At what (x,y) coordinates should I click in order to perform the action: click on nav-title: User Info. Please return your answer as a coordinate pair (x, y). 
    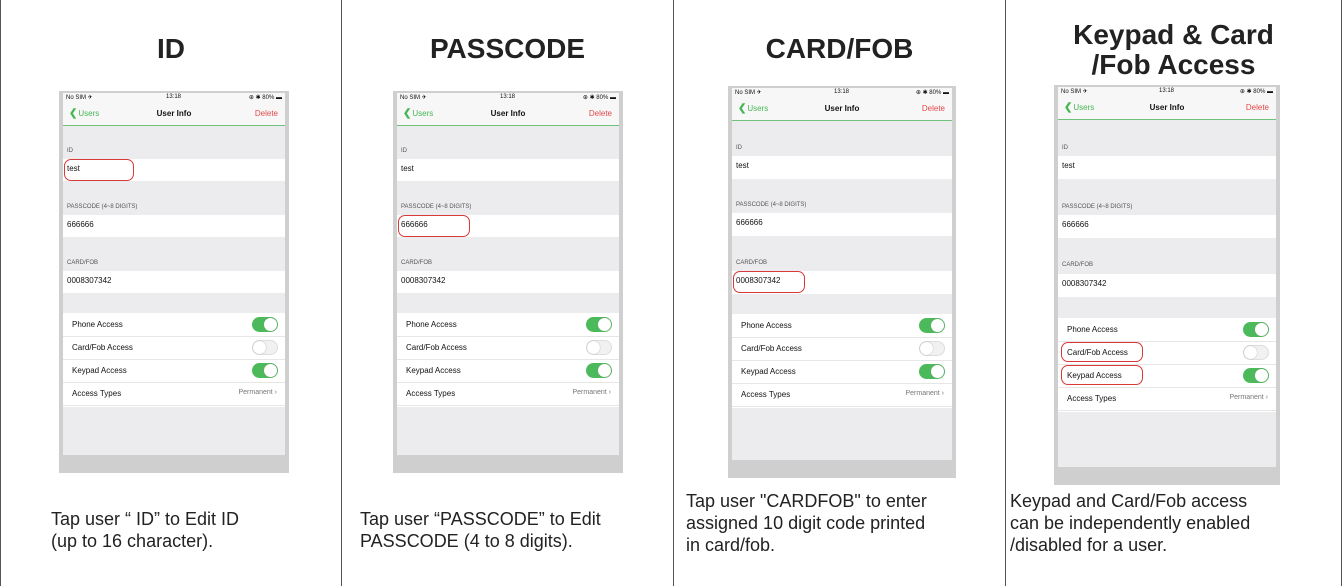
    Looking at the image, I should click on (1167, 107).